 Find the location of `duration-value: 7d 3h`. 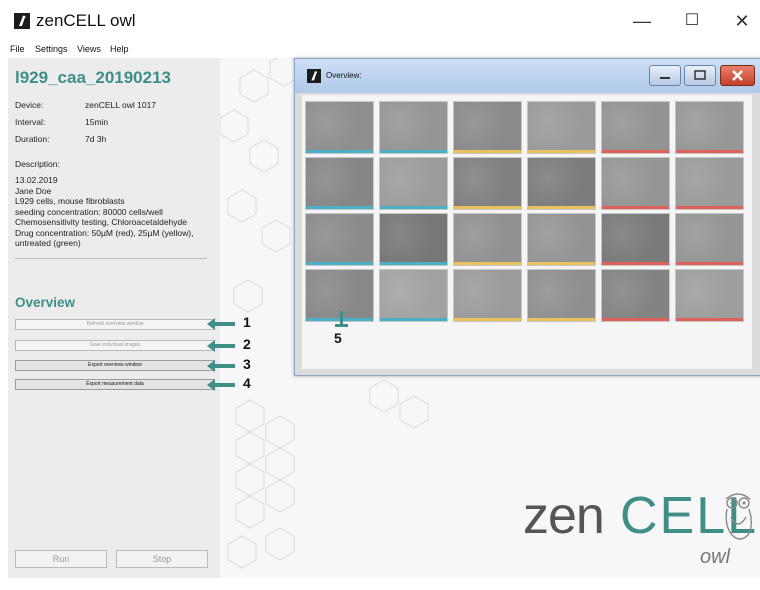

duration-value: 7d 3h is located at coordinates (96, 139).